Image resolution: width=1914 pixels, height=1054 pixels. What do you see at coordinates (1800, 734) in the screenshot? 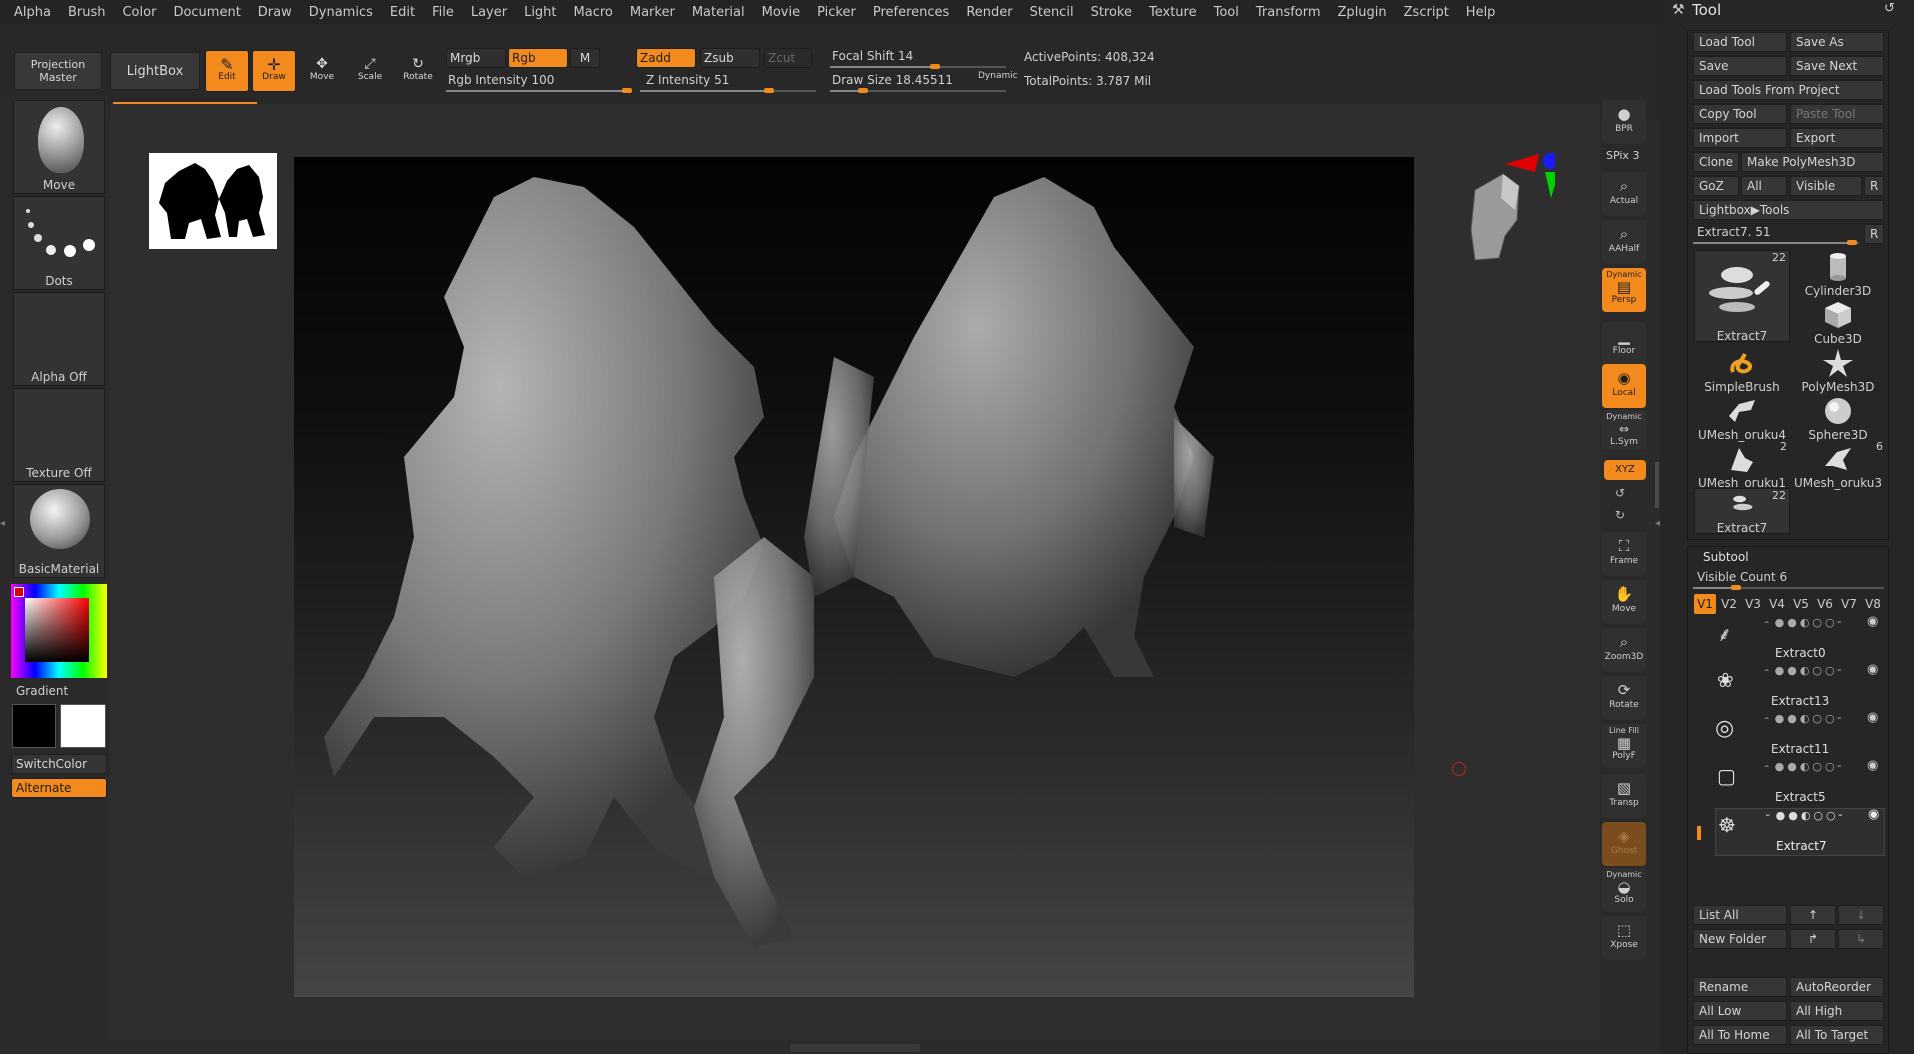
I see `subtool-row: ◎ ╴●●◐○○╴ ◉ Extract11` at bounding box center [1800, 734].